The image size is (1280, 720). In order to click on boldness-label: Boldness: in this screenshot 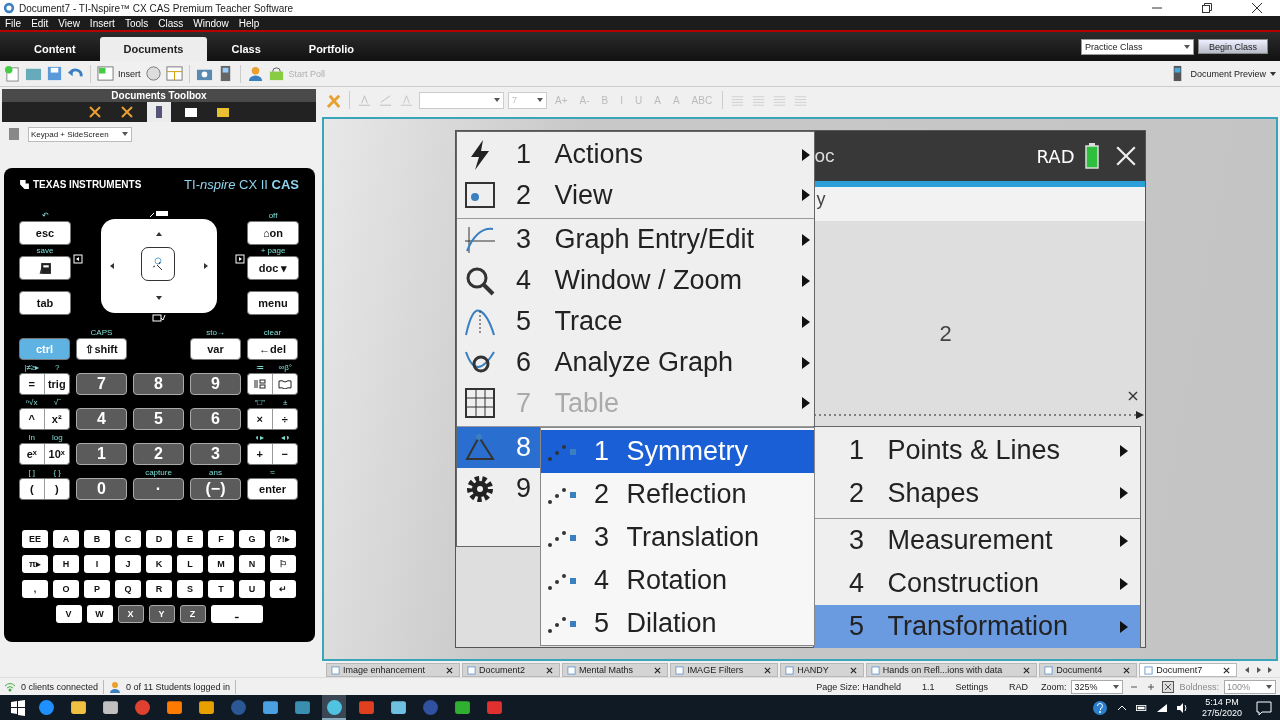, I will do `click(1199, 686)`.